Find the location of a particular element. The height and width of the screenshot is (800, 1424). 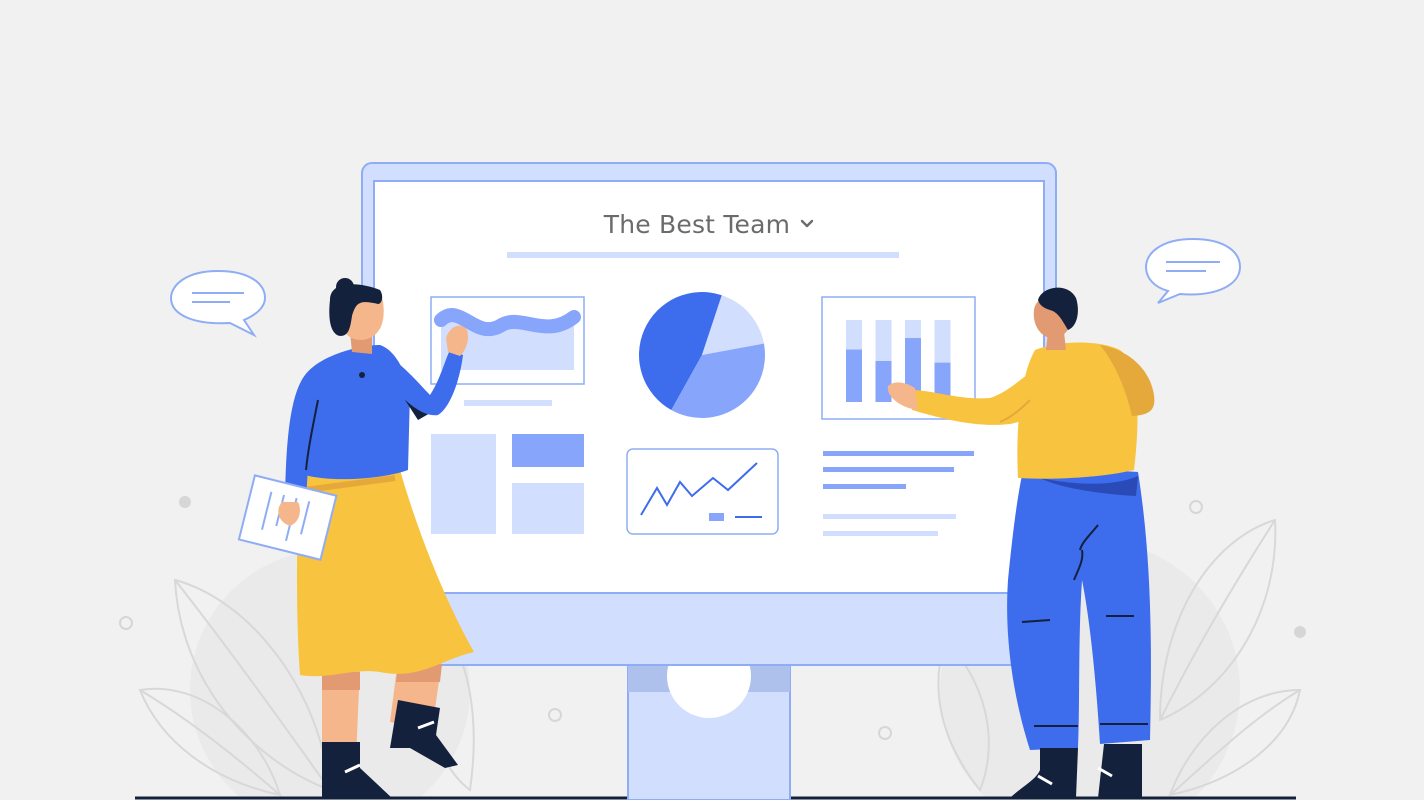

chevron-down-icon is located at coordinates (807, 224).